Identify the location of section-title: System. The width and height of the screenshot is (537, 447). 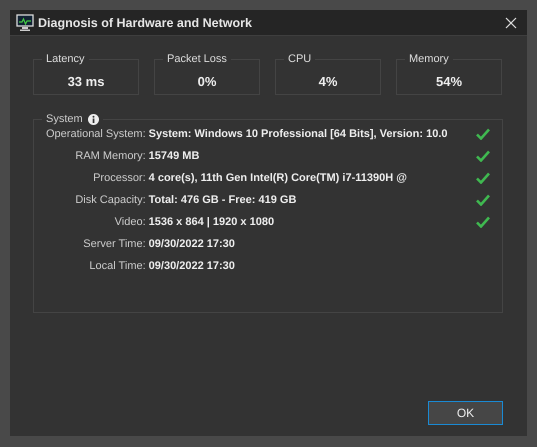
(64, 119).